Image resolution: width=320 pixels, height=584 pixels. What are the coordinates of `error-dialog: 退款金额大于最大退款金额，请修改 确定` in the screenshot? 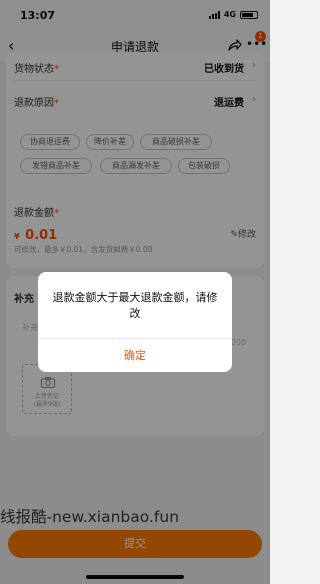 It's located at (135, 322).